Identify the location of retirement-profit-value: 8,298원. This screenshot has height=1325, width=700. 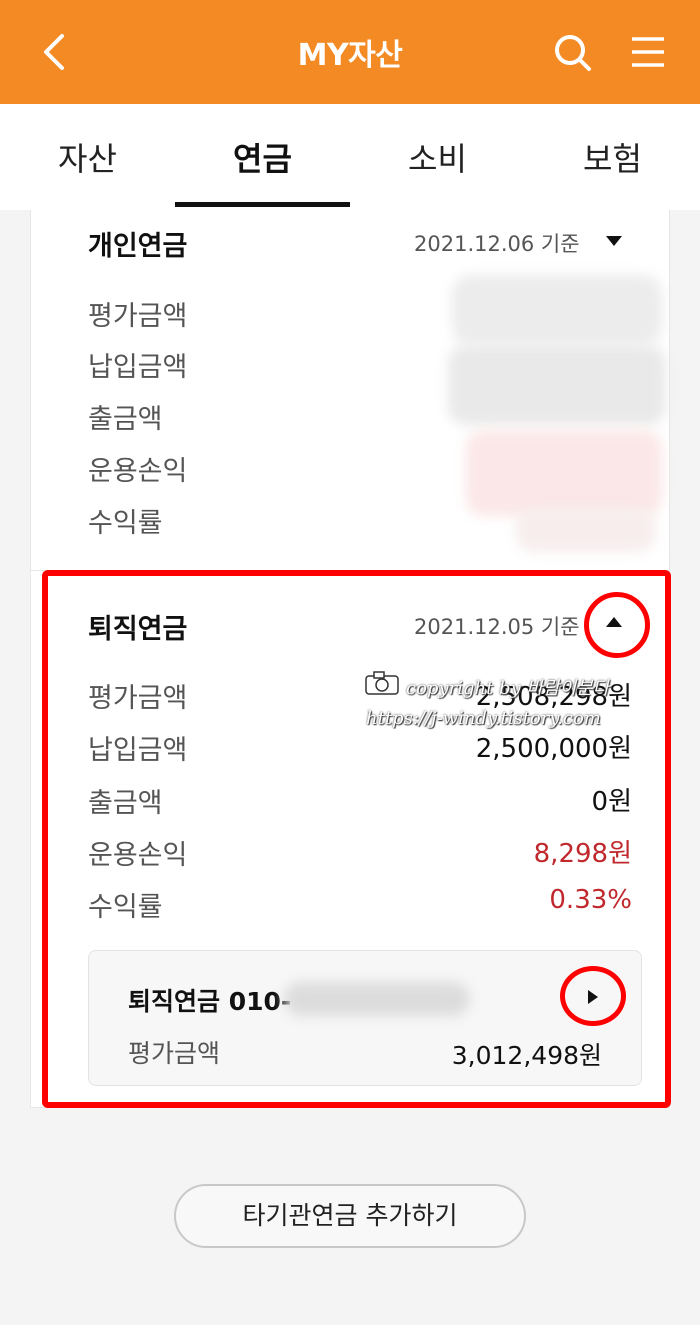
(582, 854).